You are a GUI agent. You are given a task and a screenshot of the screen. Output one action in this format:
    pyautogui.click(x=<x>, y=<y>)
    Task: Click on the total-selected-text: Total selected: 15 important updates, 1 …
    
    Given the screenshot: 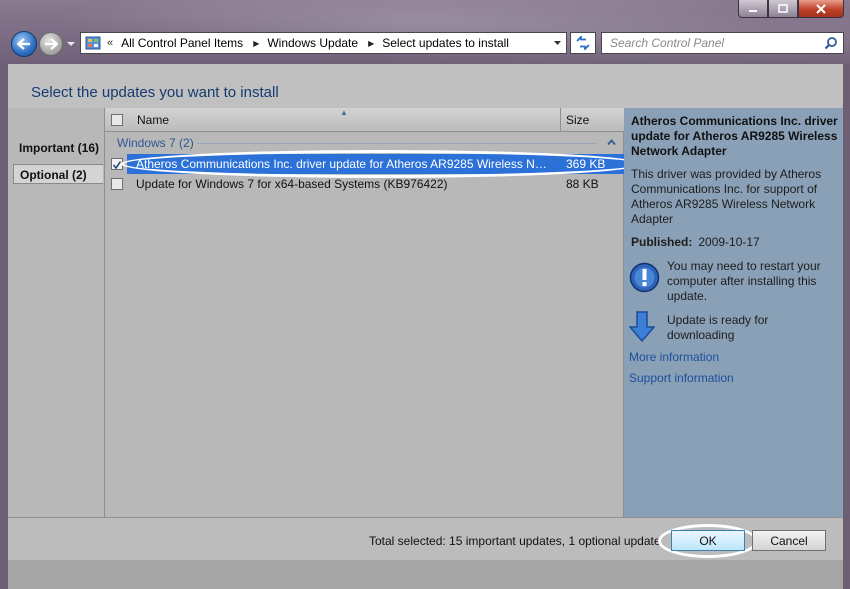 What is the action you would take?
    pyautogui.click(x=515, y=541)
    